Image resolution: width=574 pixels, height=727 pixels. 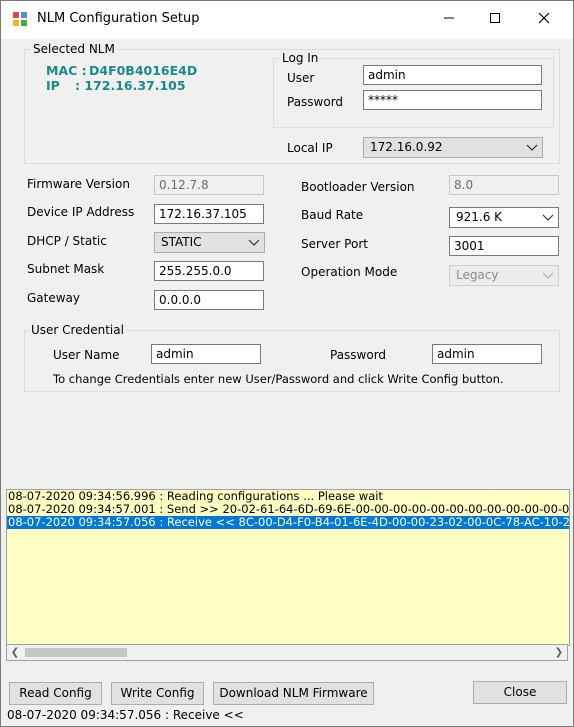 I want to click on status-bar-text: 08-07-2020 09:34:57.056 : Receive <<, so click(x=125, y=715).